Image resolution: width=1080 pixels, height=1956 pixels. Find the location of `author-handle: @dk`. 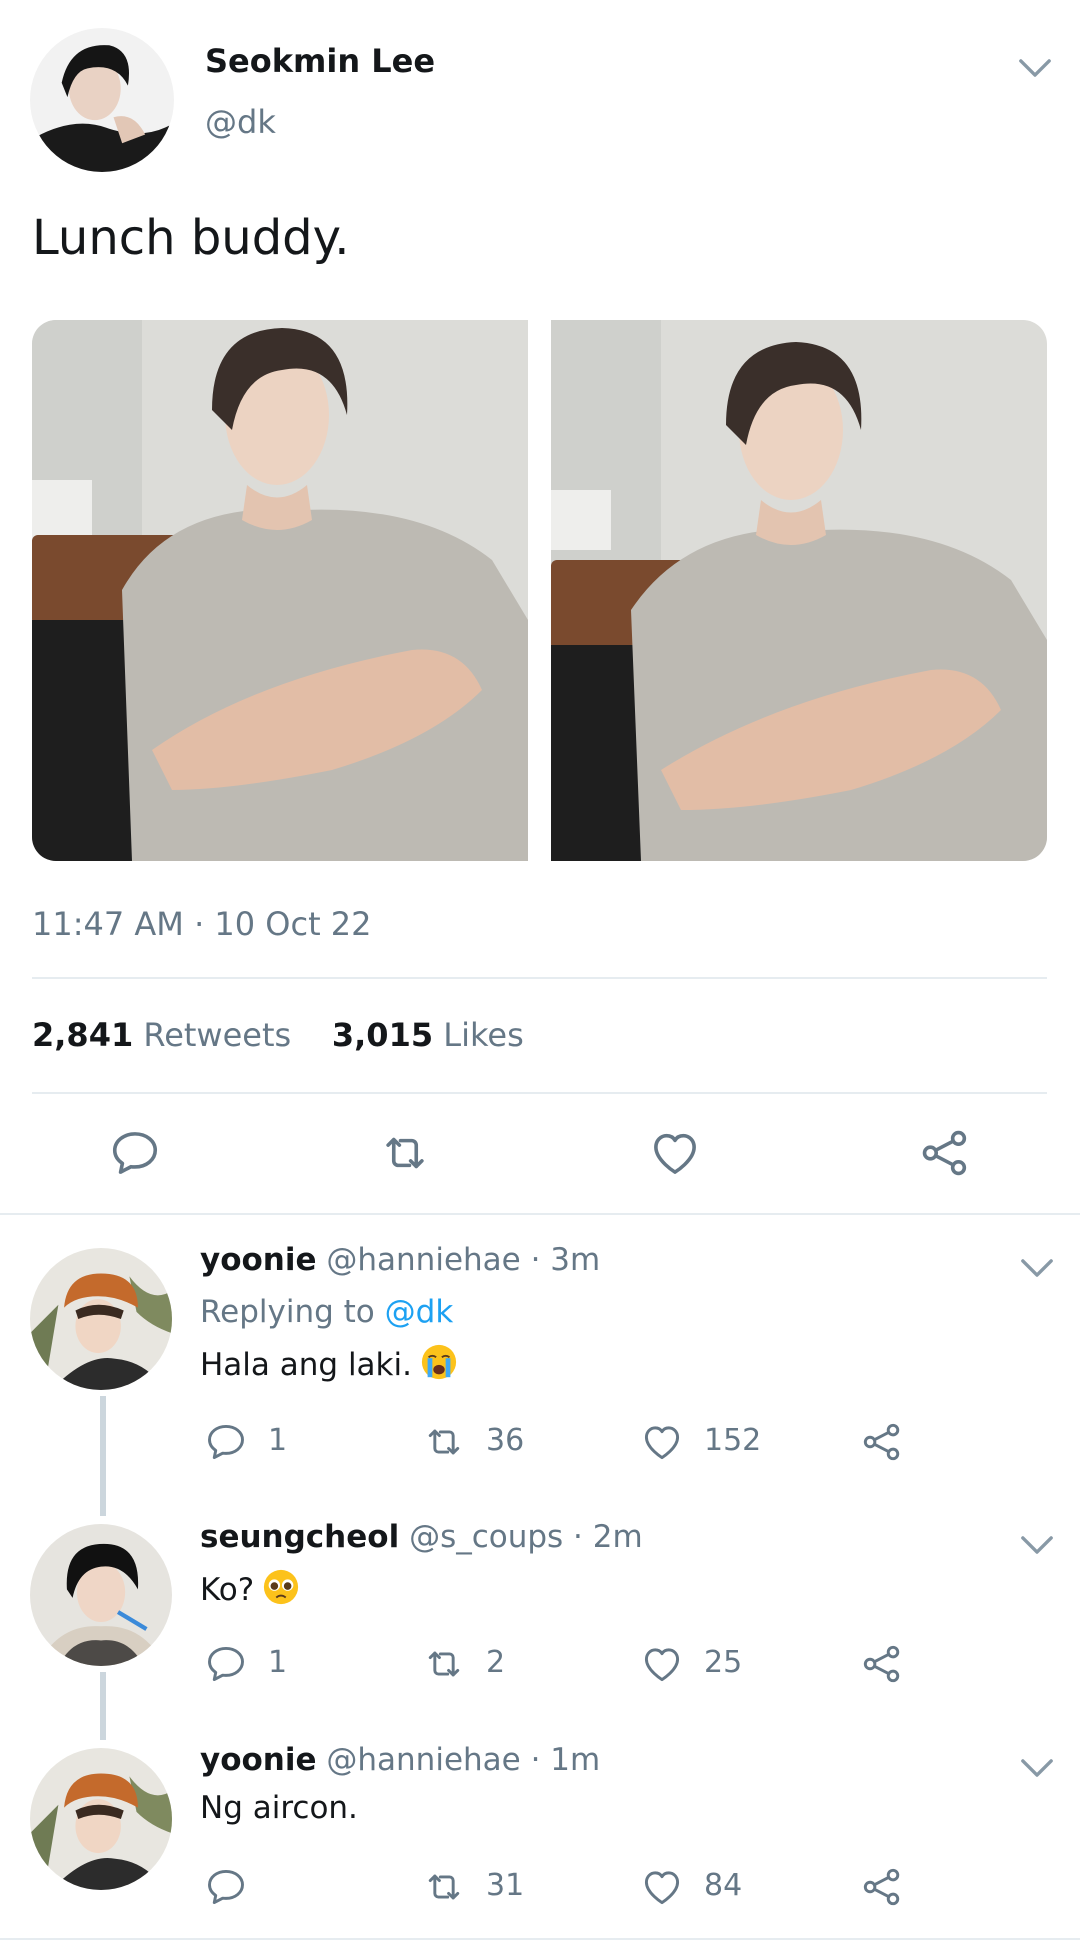

author-handle: @dk is located at coordinates (240, 122).